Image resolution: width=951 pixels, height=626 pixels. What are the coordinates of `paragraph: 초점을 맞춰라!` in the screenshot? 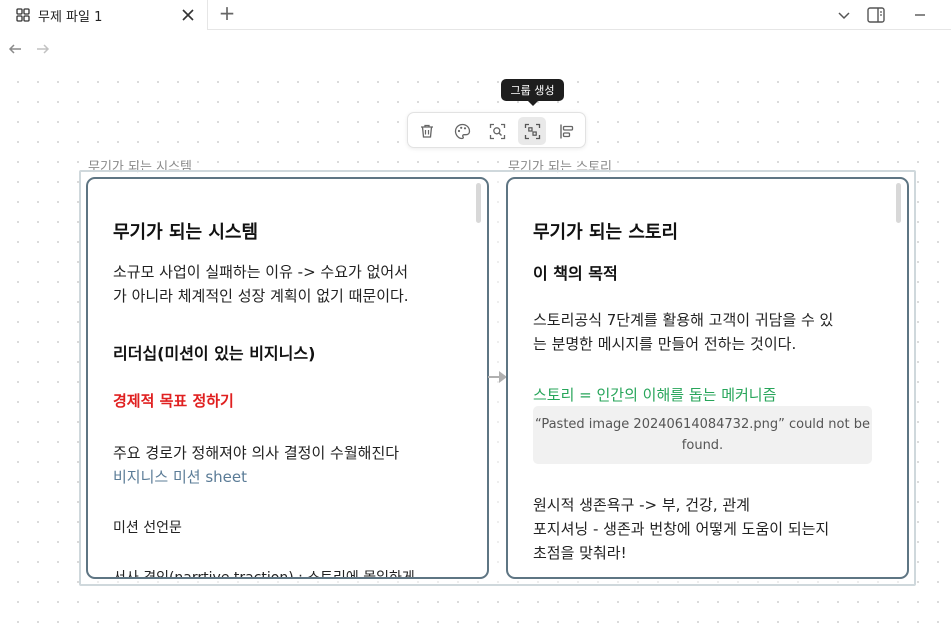 It's located at (580, 553).